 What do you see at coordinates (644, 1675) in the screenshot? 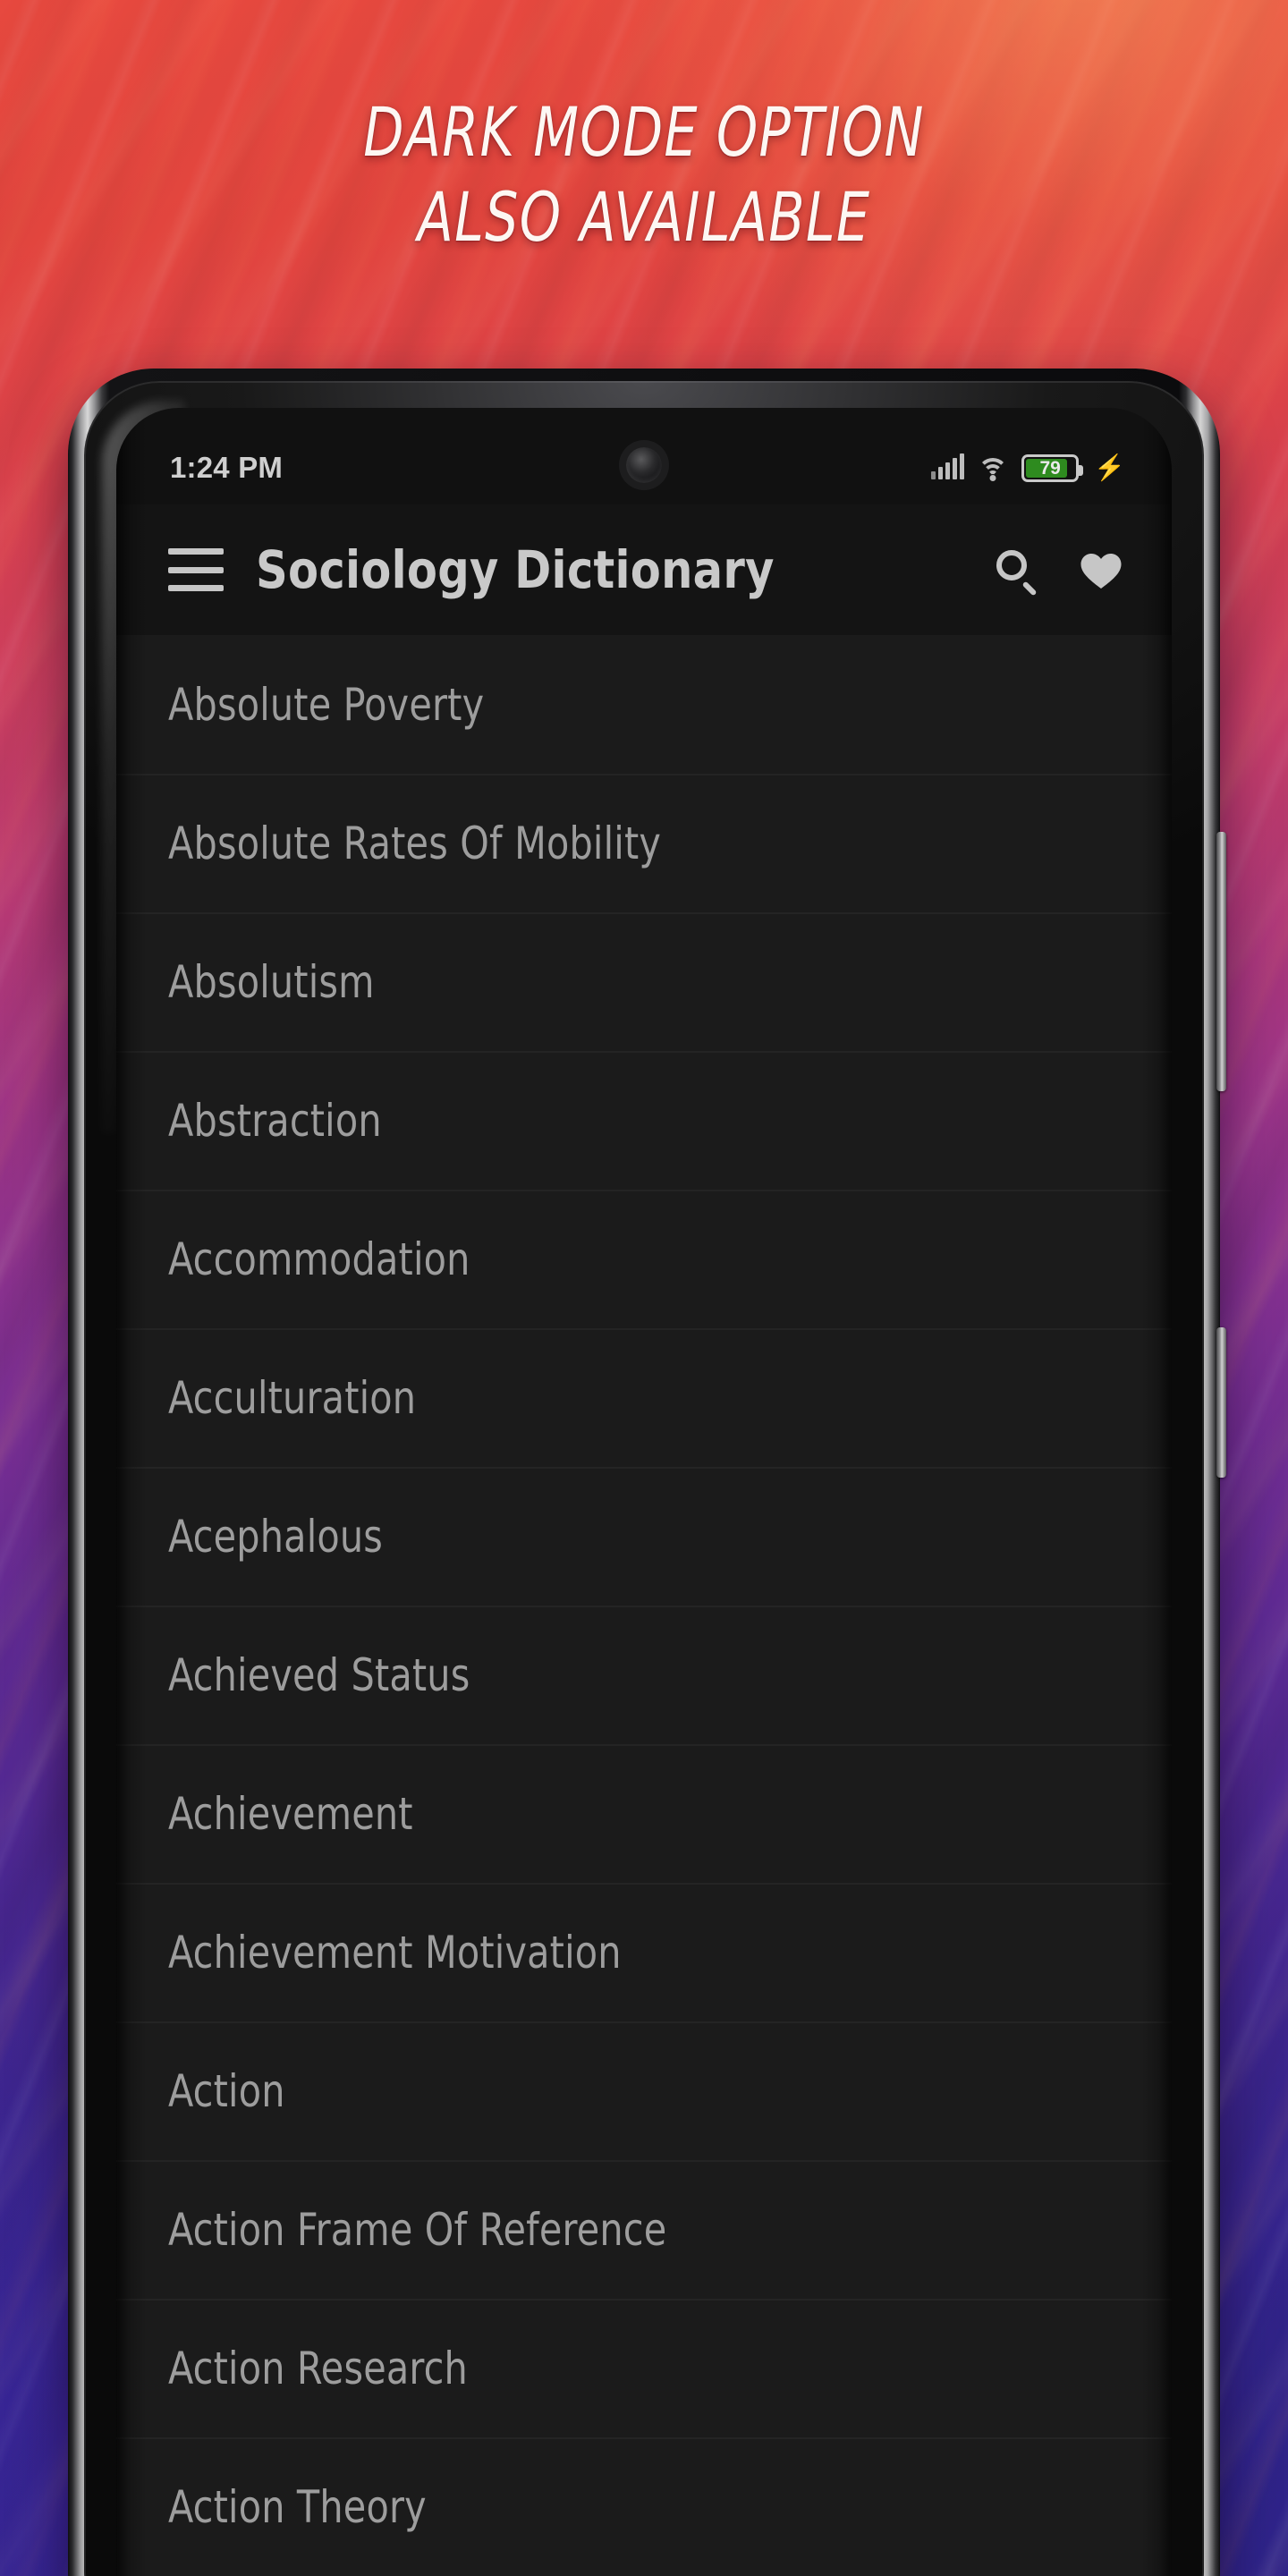
I see `list-item: Achieved Status` at bounding box center [644, 1675].